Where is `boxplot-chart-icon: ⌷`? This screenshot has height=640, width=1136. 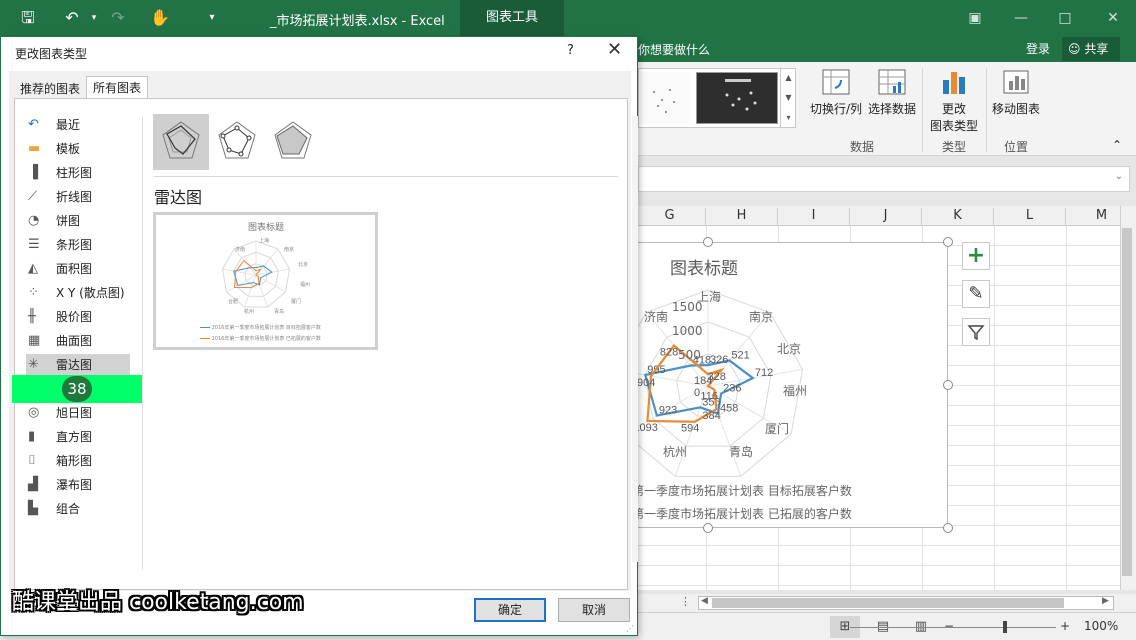
boxplot-chart-icon: ⌷ is located at coordinates (32, 460).